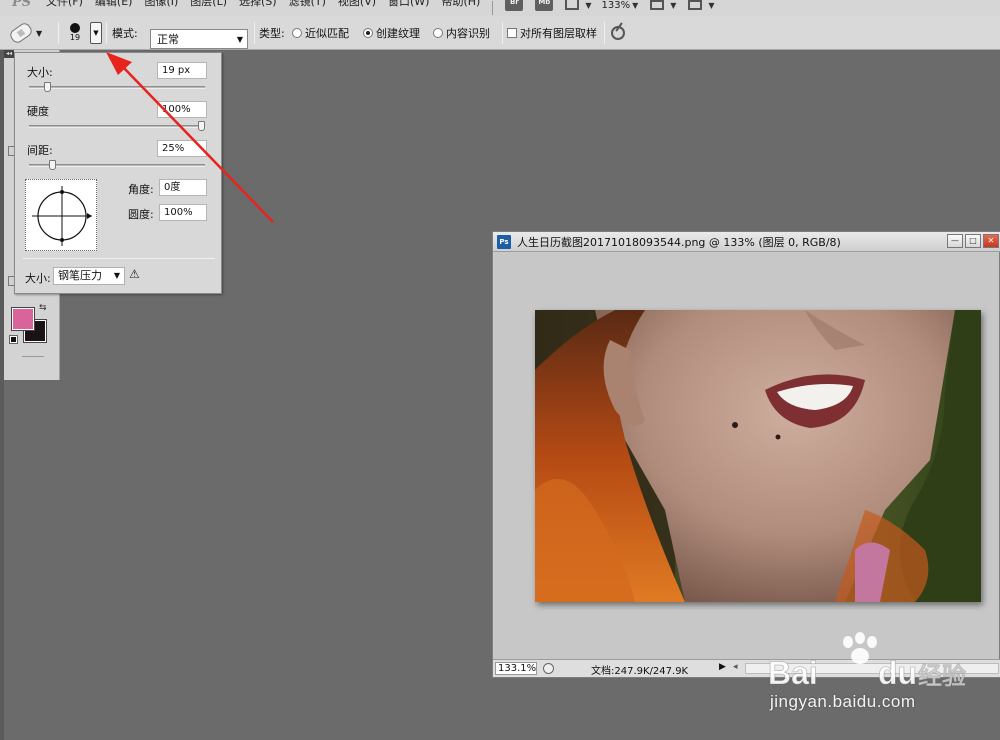 The image size is (1000, 740). I want to click on pressure-icon, so click(618, 33).